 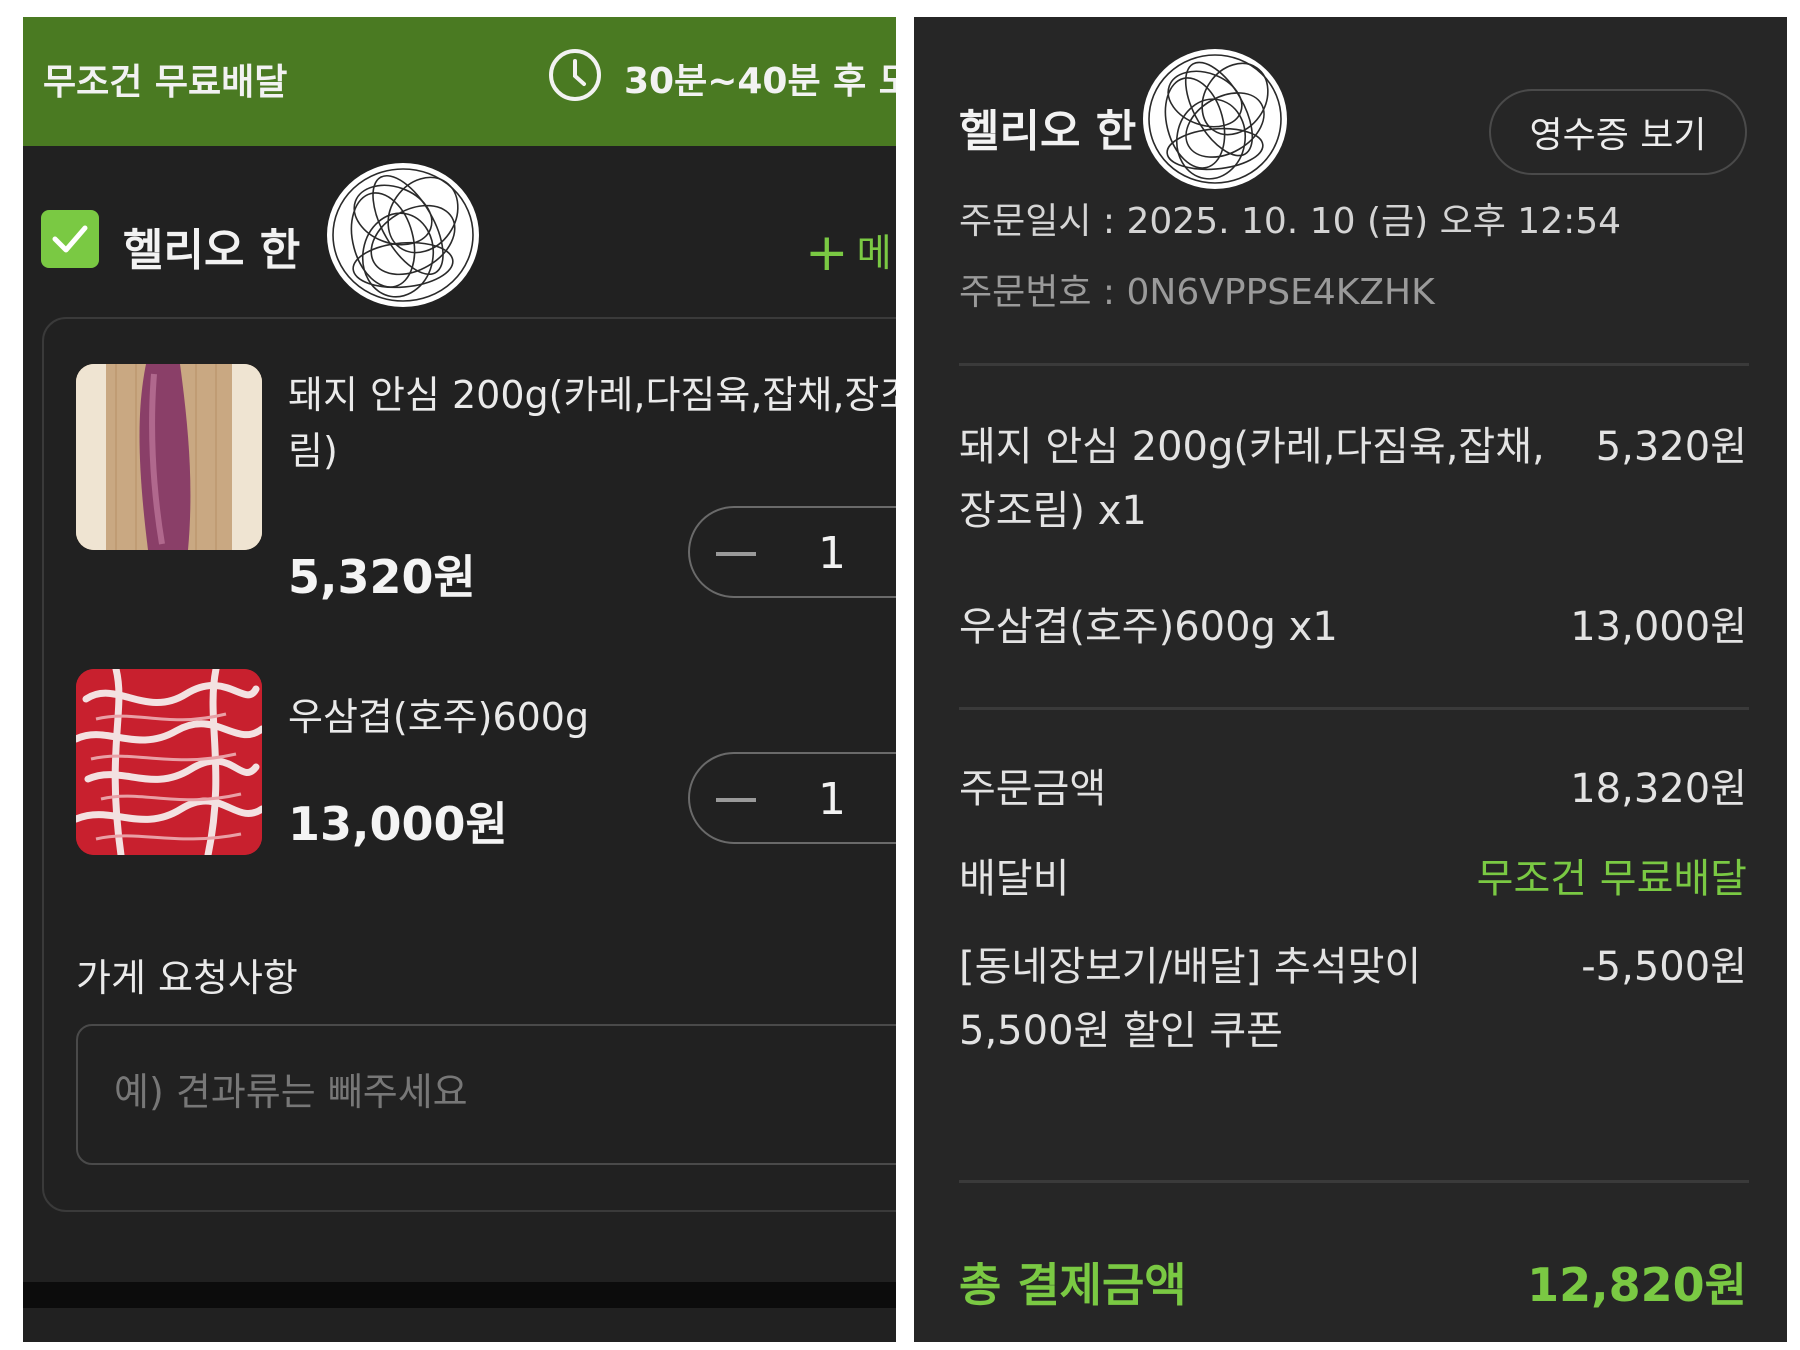 I want to click on product-image-beef-brisket, so click(x=169, y=762).